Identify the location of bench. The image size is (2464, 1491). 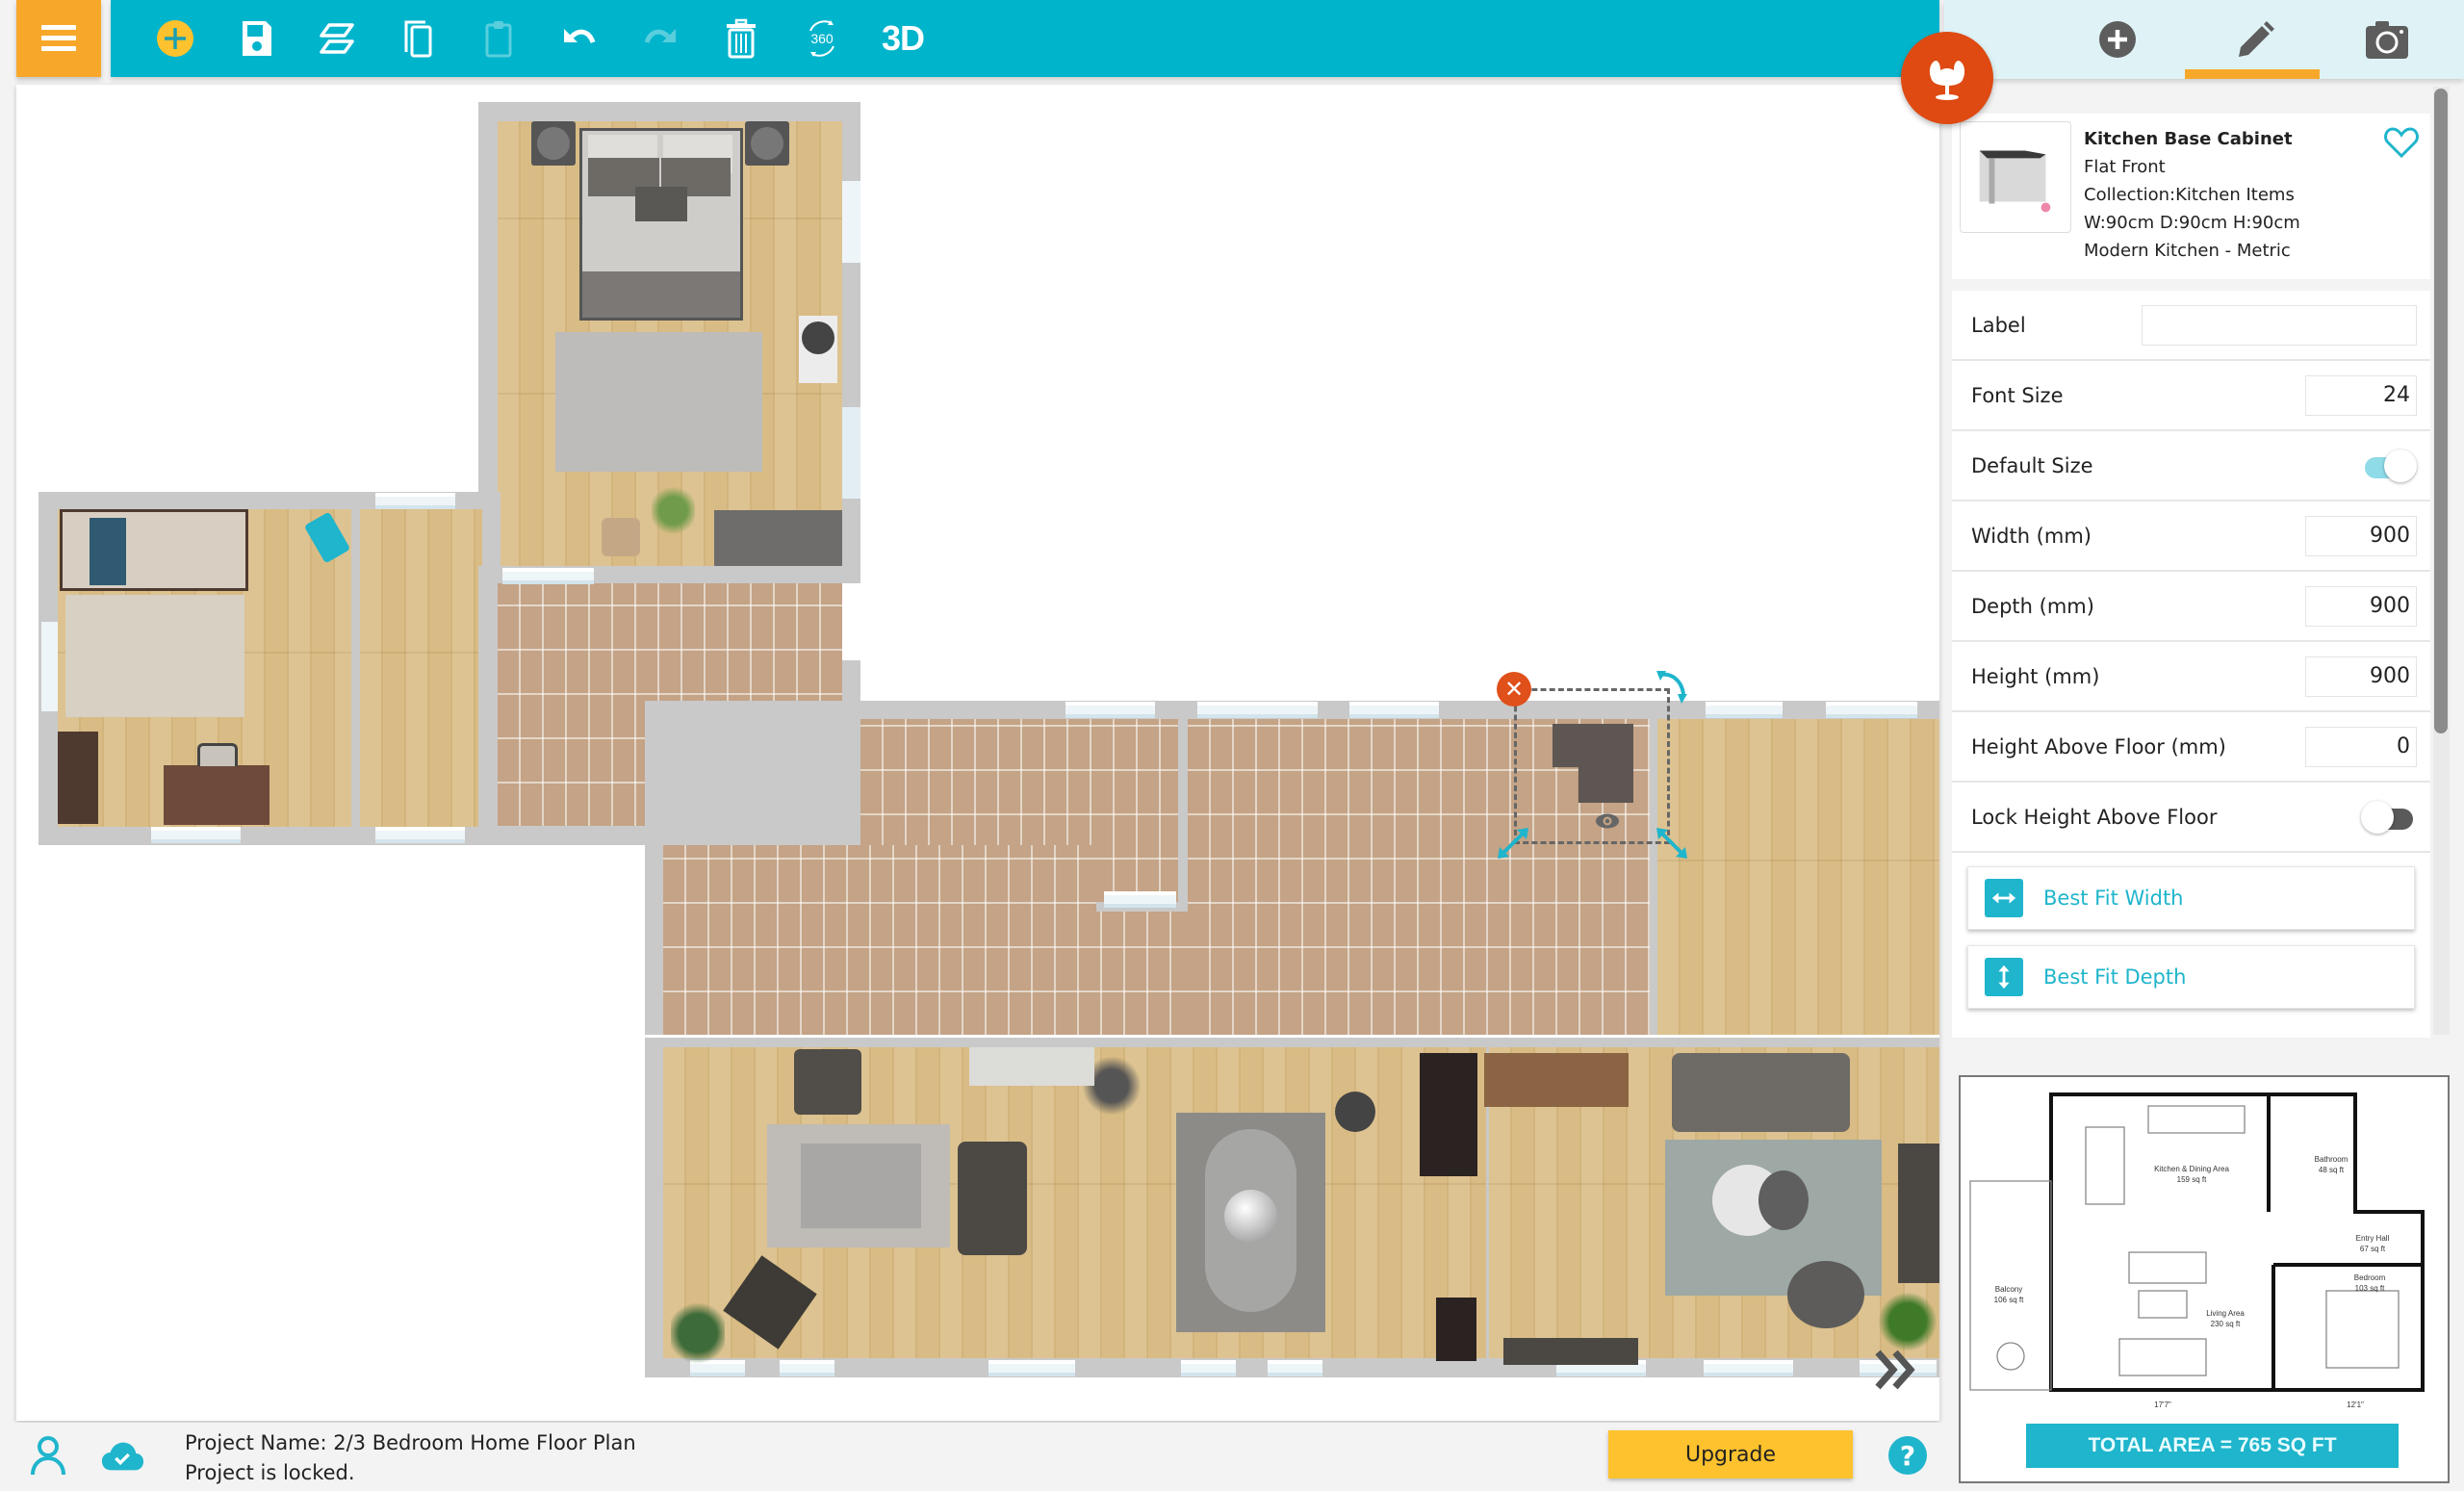
(1570, 1351).